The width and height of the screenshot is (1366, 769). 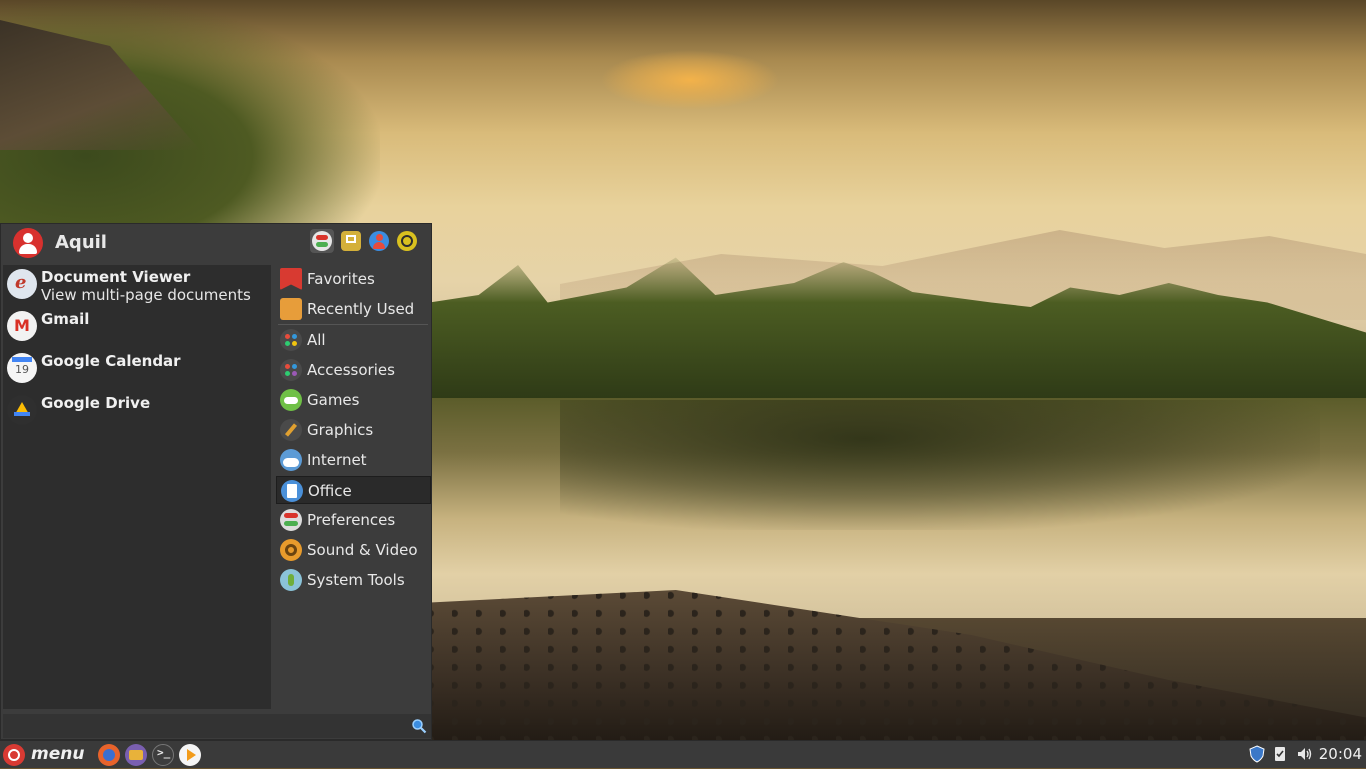 I want to click on preferences-button, so click(x=322, y=241).